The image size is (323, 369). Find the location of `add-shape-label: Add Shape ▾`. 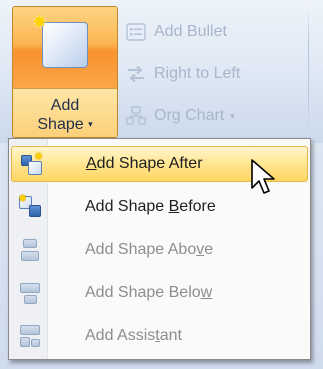

add-shape-label: Add Shape ▾ is located at coordinates (65, 111).